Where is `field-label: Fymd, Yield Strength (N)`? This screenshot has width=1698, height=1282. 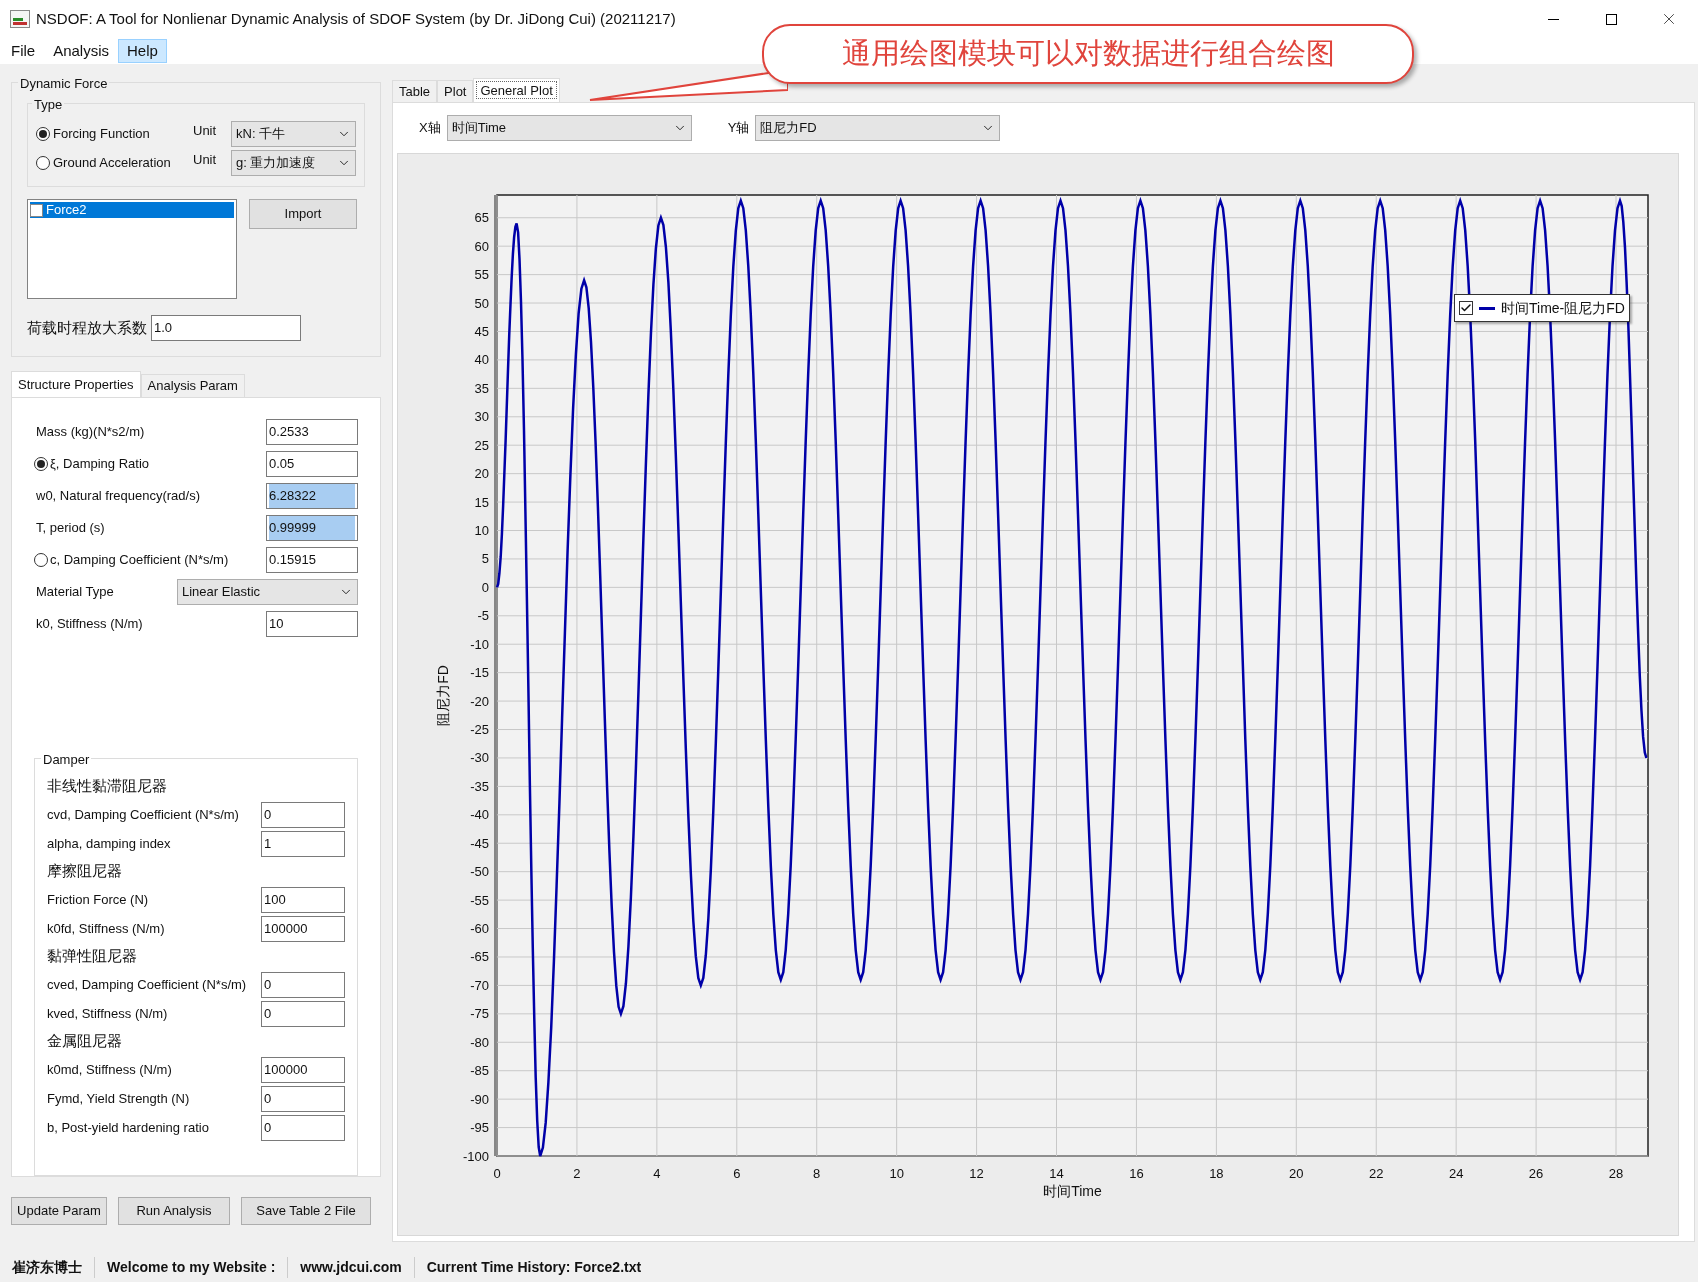
field-label: Fymd, Yield Strength (N) is located at coordinates (118, 1098).